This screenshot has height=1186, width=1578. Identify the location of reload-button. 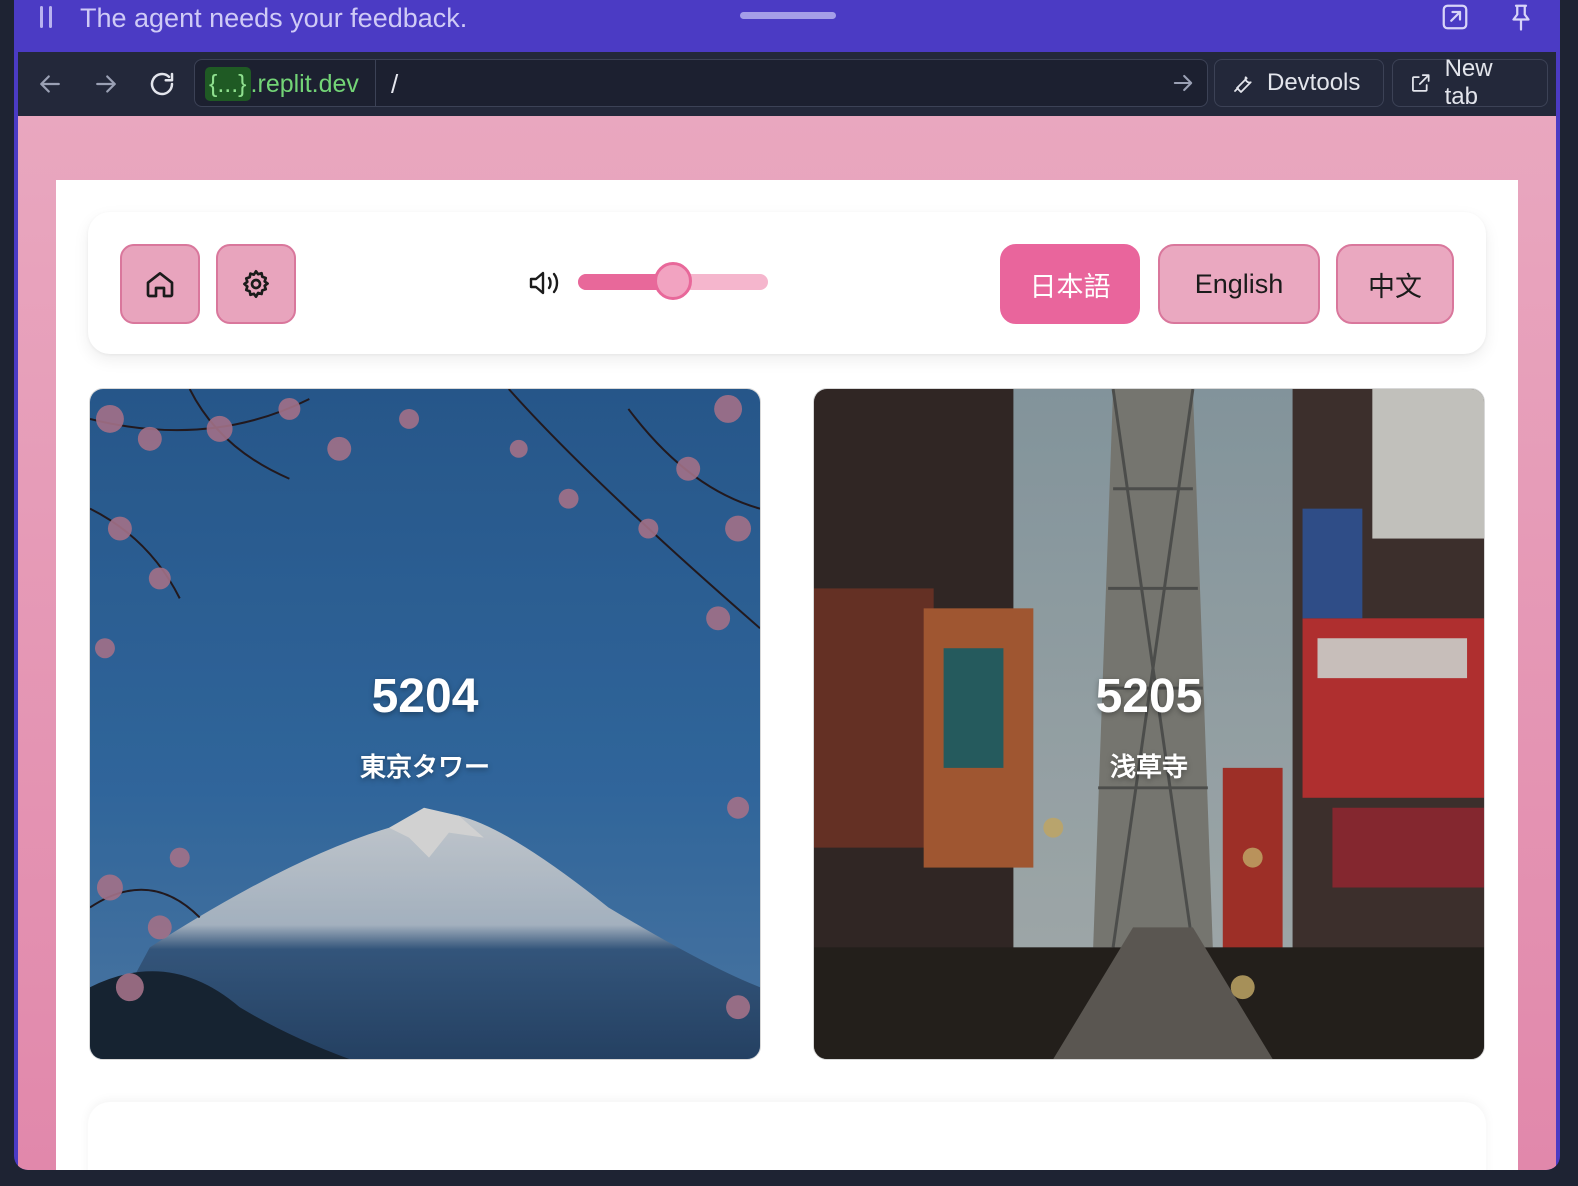
(162, 84).